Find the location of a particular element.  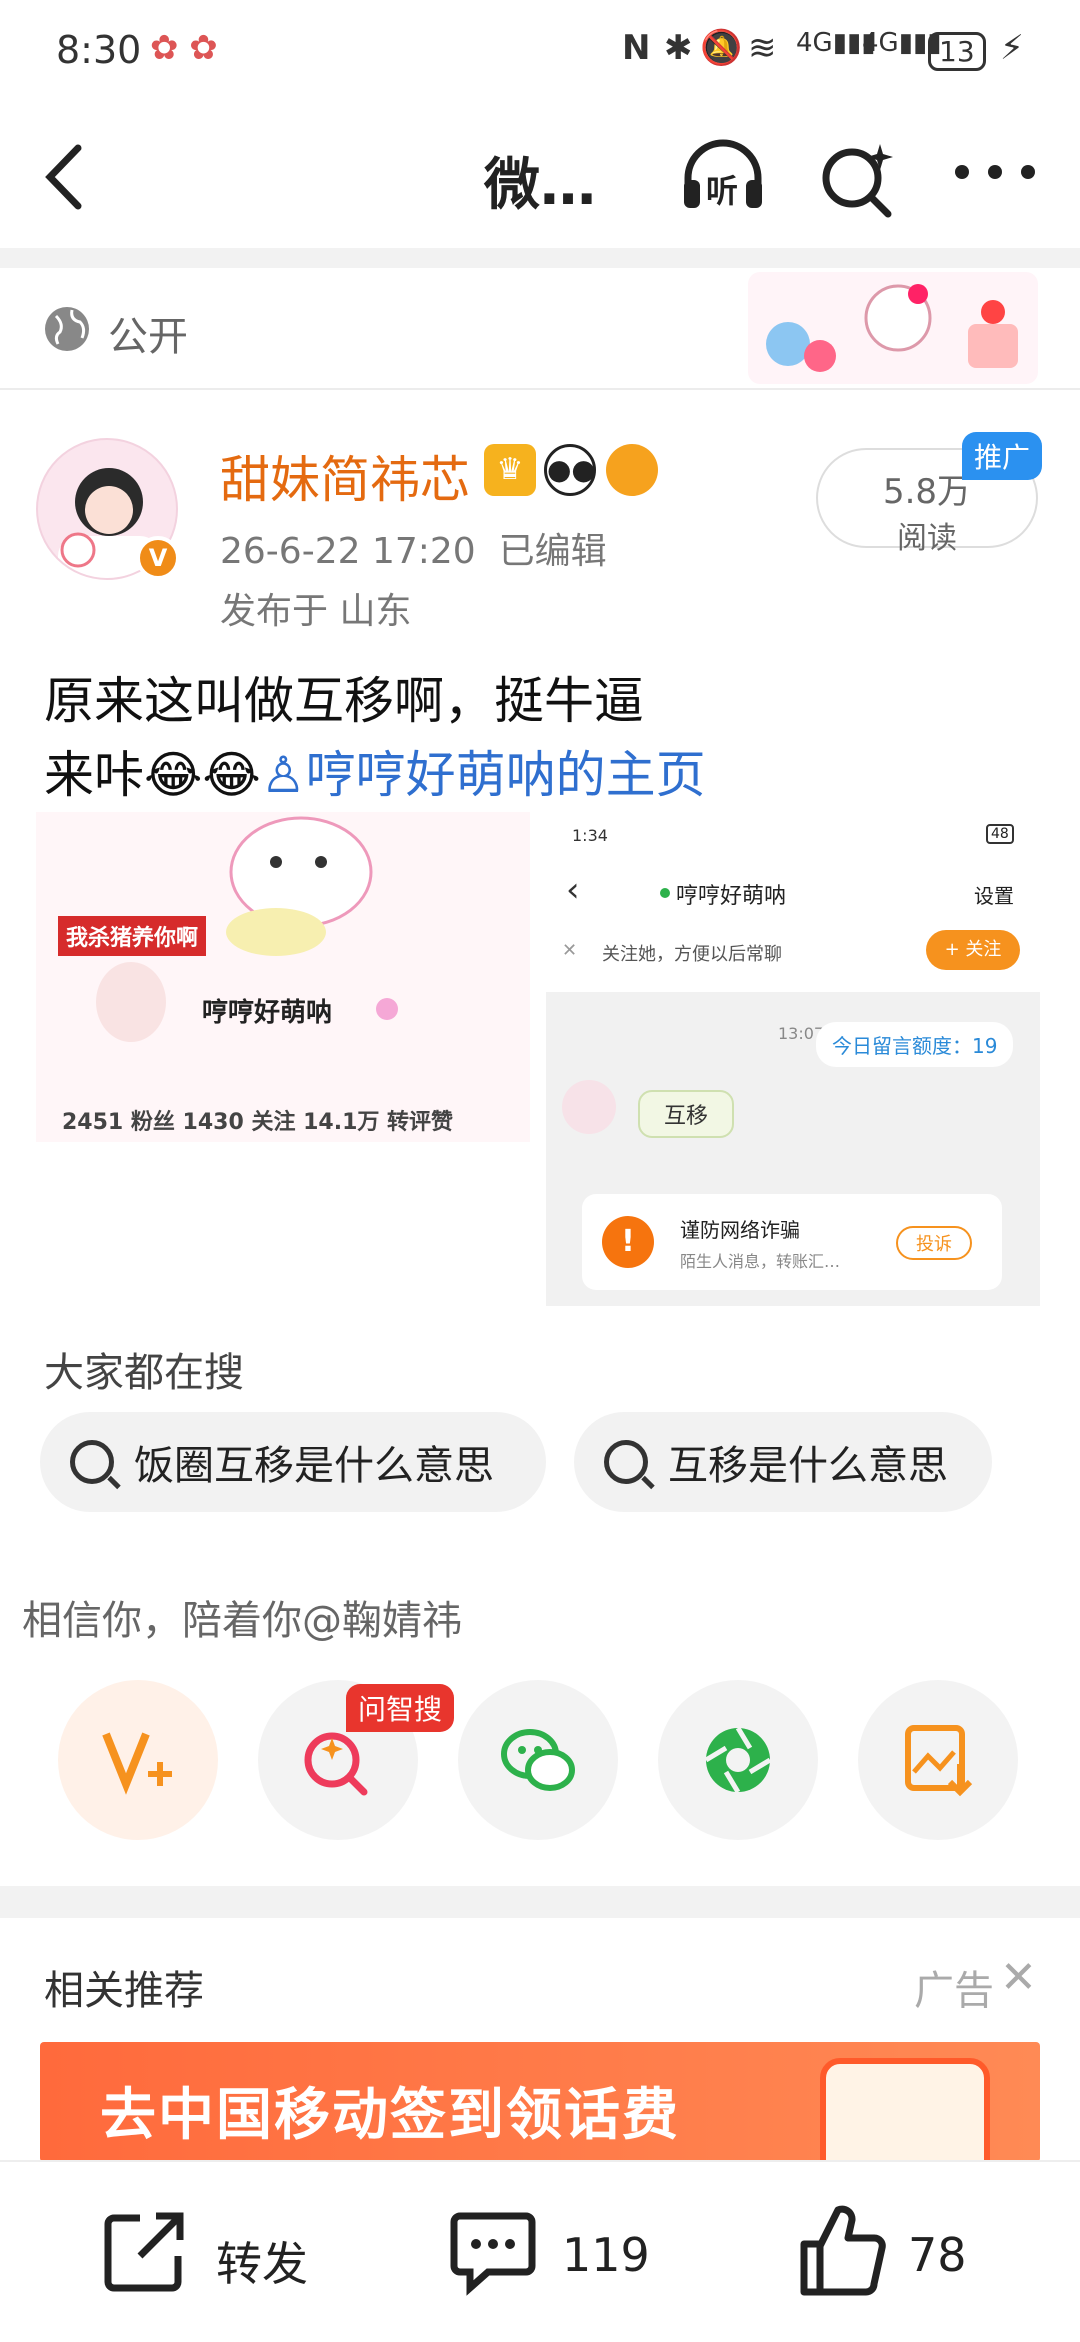

ad-banner-text: 去中国移动签到领话费 is located at coordinates (390, 2115).